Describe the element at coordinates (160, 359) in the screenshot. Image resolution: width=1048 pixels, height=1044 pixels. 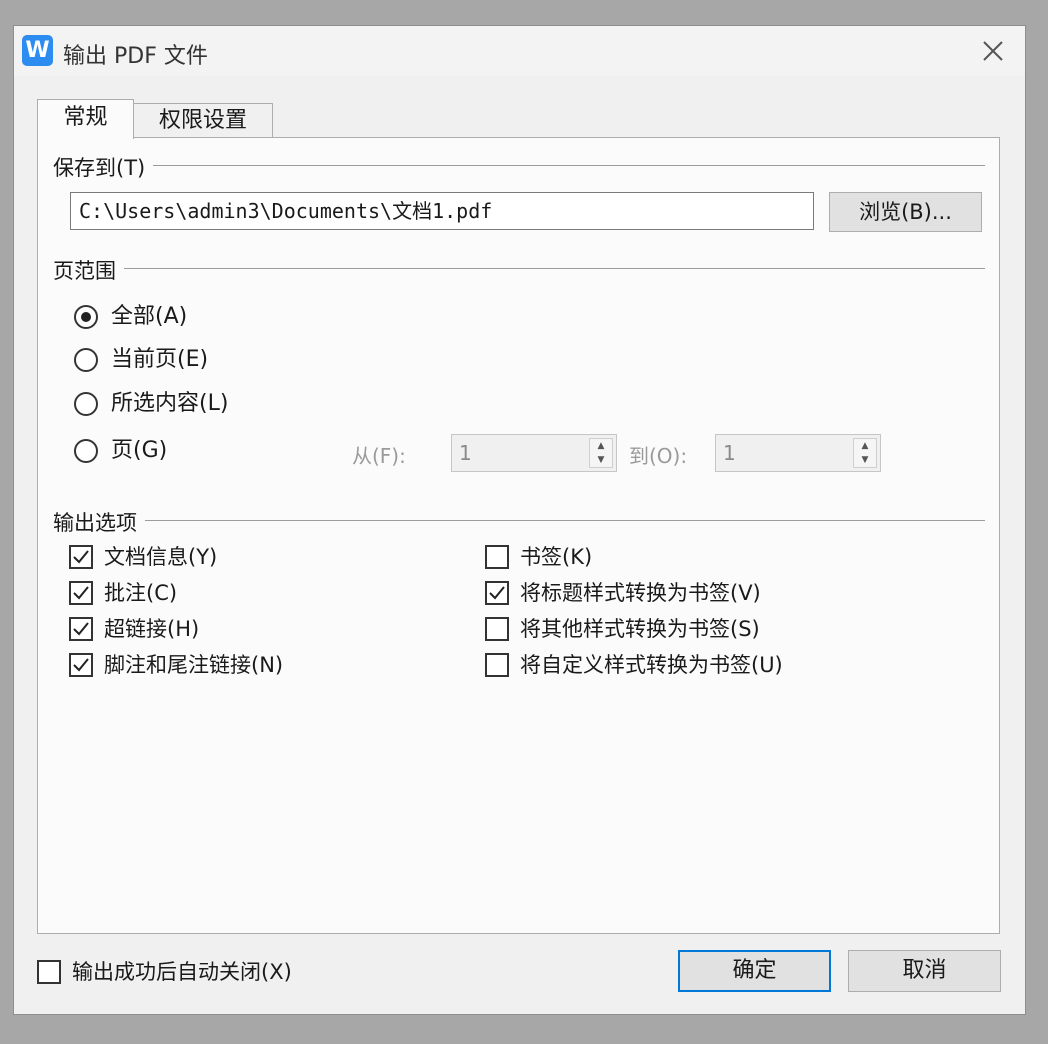
I see `radio-current-page-label: 当前页(E)` at that location.